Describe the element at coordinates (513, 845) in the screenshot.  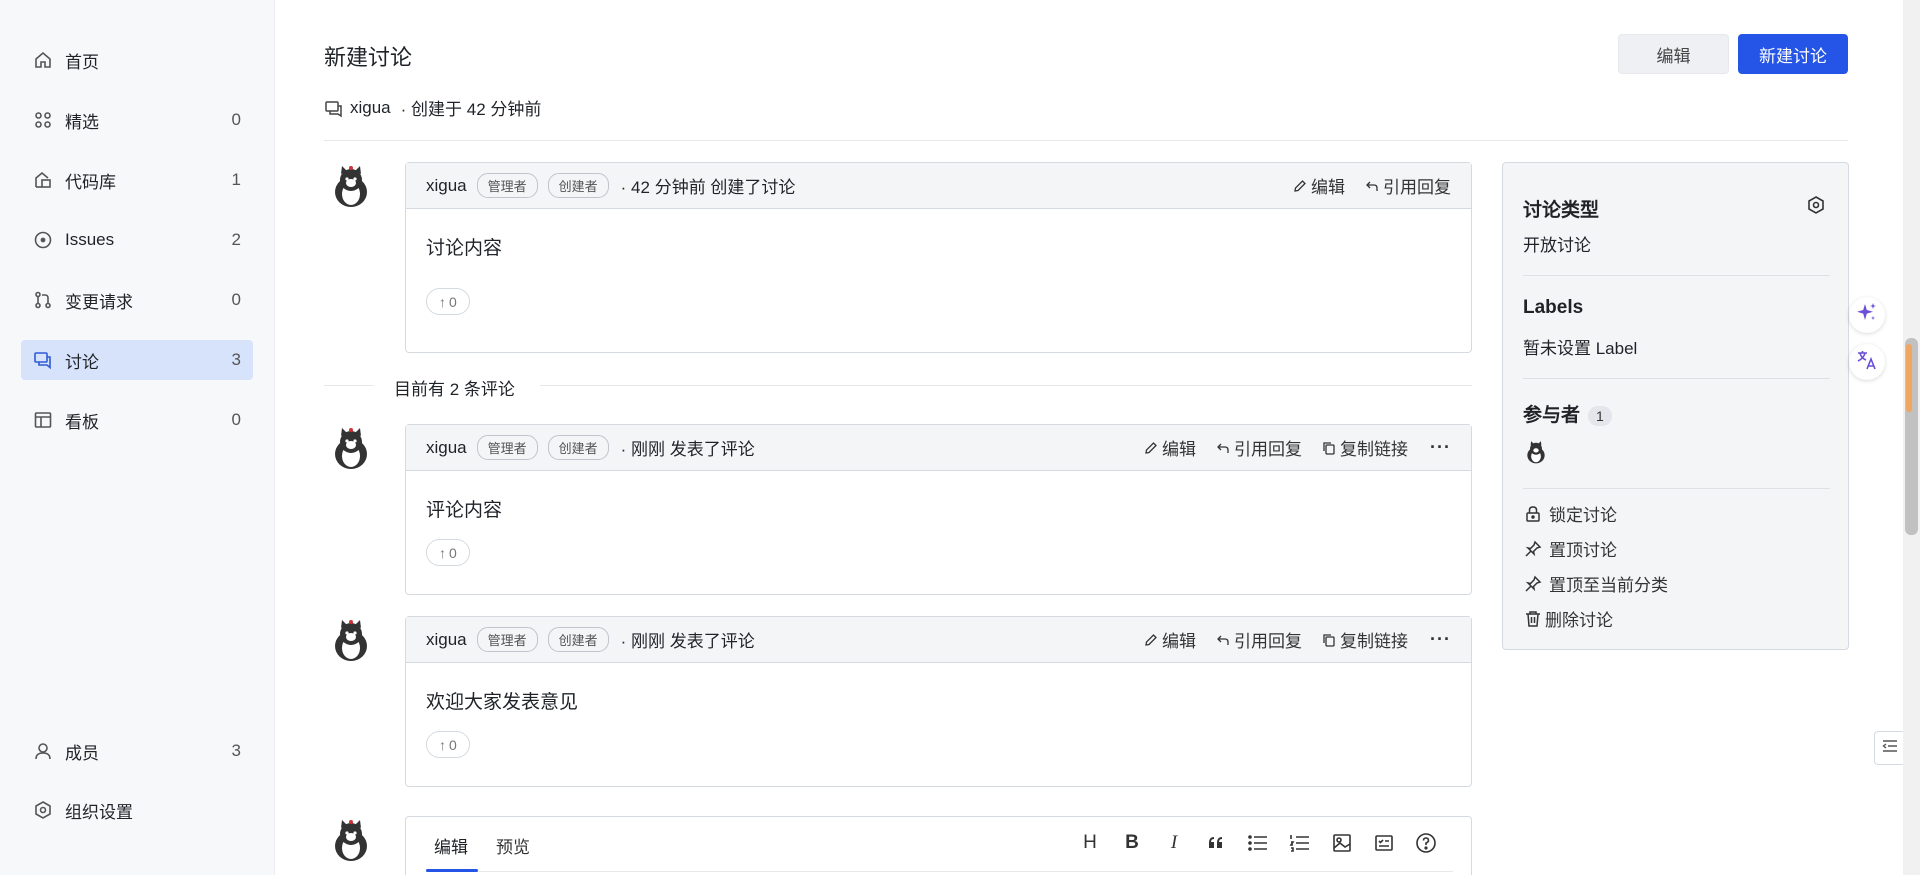
I see `tab-preview: 预览` at that location.